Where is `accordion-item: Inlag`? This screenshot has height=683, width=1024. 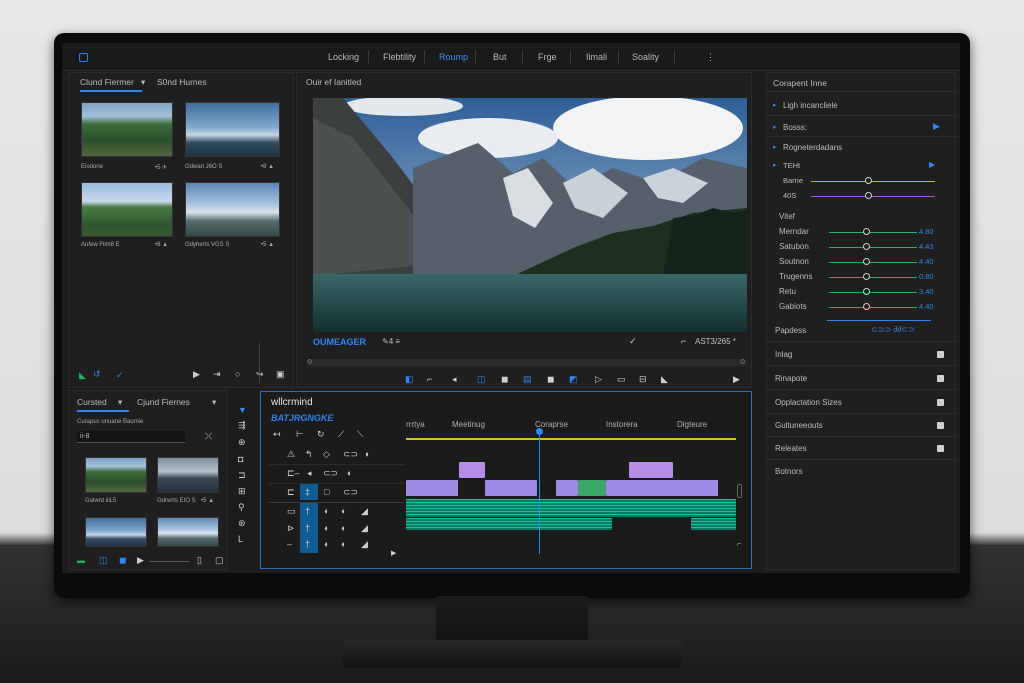 accordion-item: Inlag is located at coordinates (783, 354).